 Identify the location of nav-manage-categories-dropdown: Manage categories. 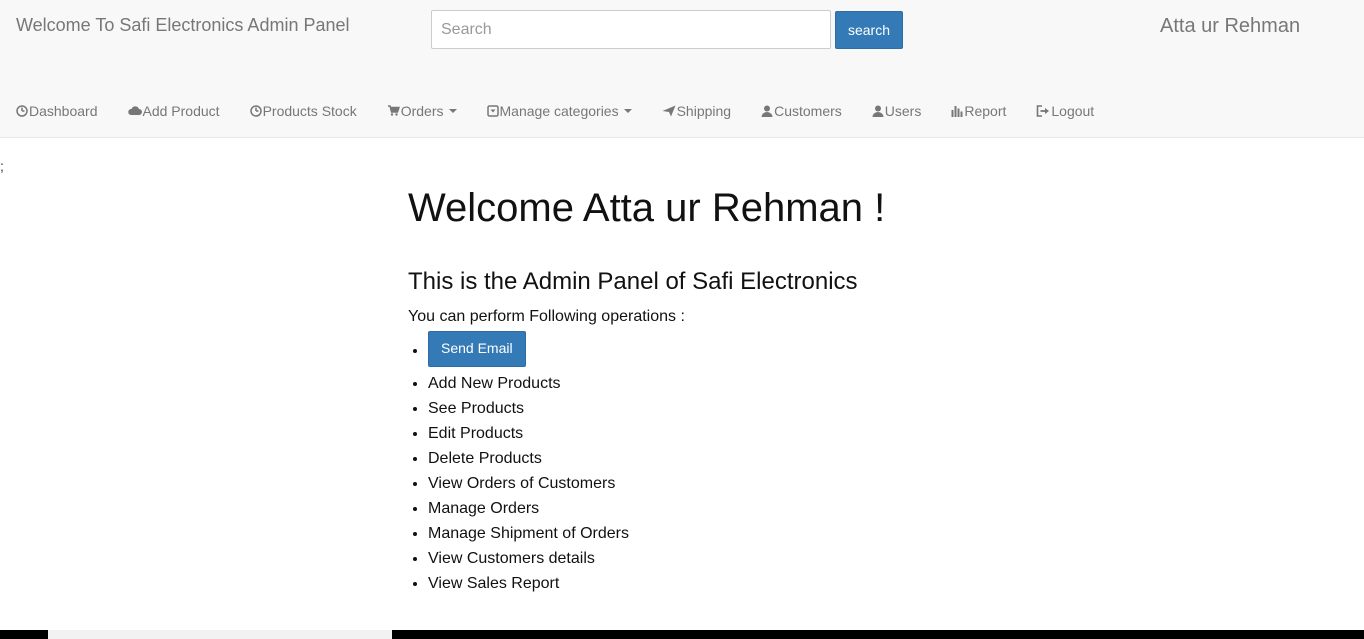
(559, 111).